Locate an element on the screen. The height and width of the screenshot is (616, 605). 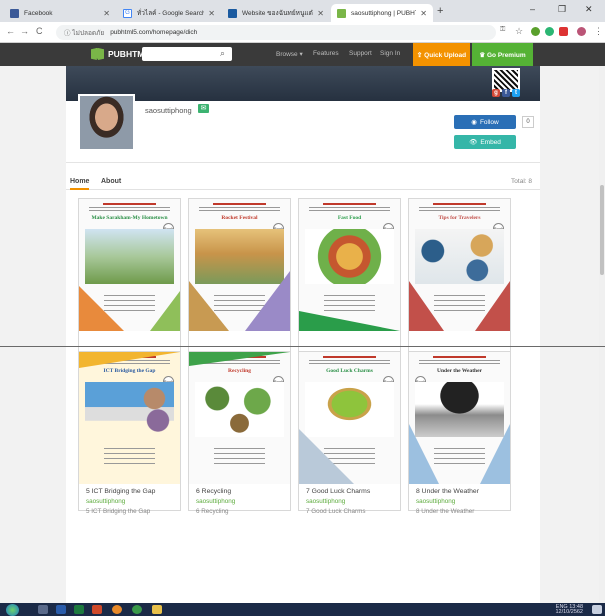
clock-date: 12/10/2562 is located at coordinates (569, 612).